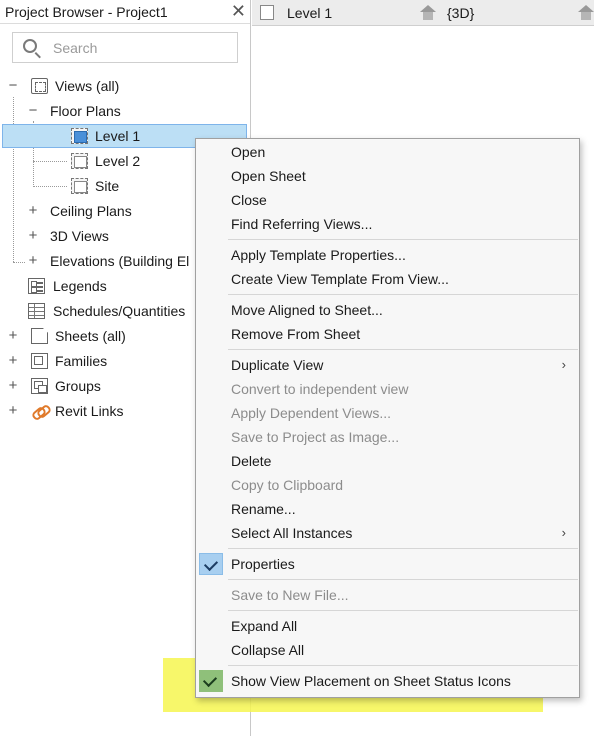 The image size is (594, 736). I want to click on menu-item-copy-clipboard: Copy to Clipboard, so click(387, 485).